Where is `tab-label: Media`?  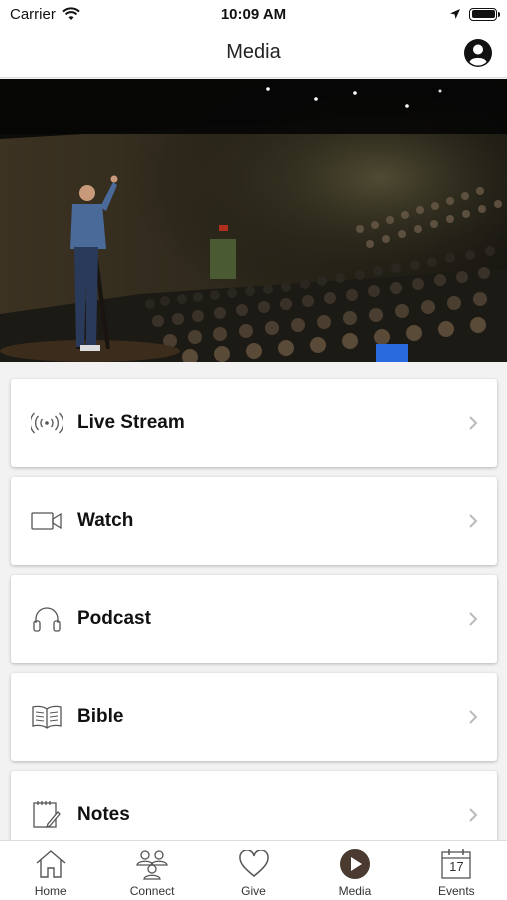 tab-label: Media is located at coordinates (355, 891).